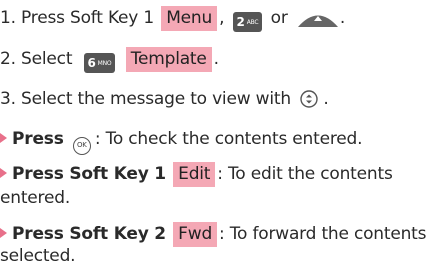 The width and height of the screenshot is (430, 268). I want to click on step-number: 3., so click(8, 99).